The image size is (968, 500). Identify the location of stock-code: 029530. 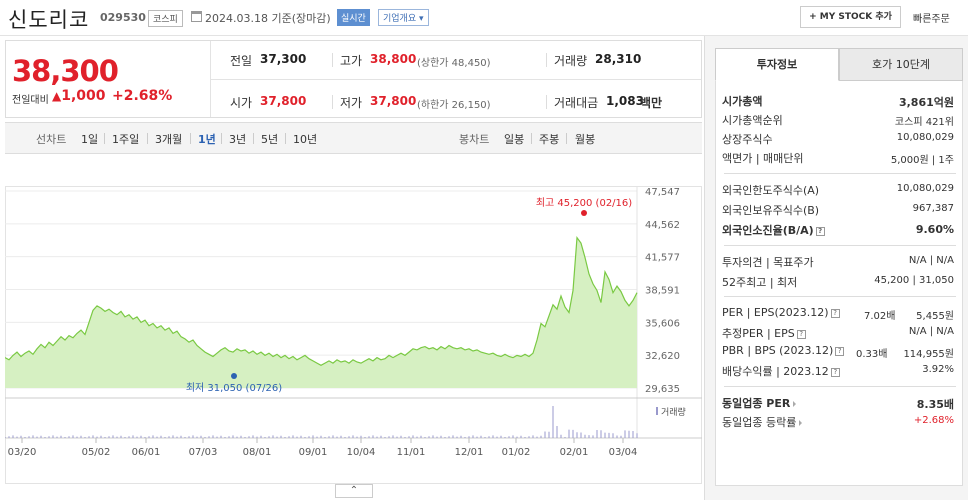
(123, 17).